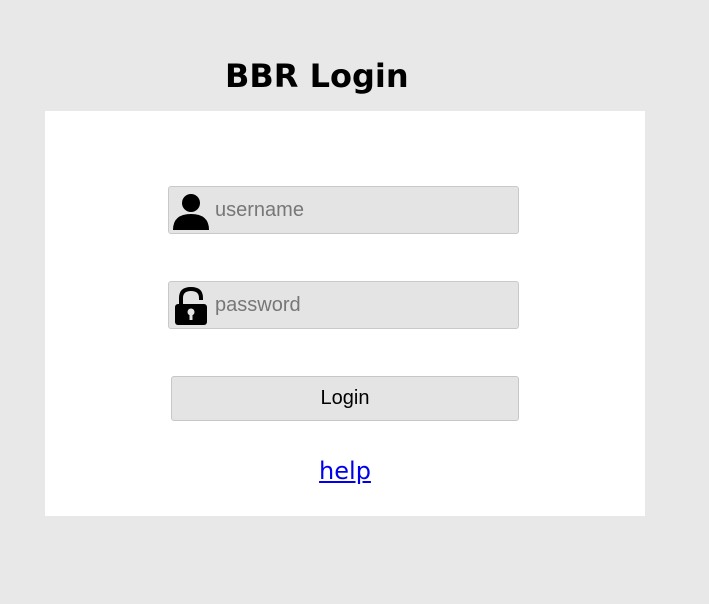 Image resolution: width=709 pixels, height=604 pixels. Describe the element at coordinates (362, 210) in the screenshot. I see `username-input` at that location.